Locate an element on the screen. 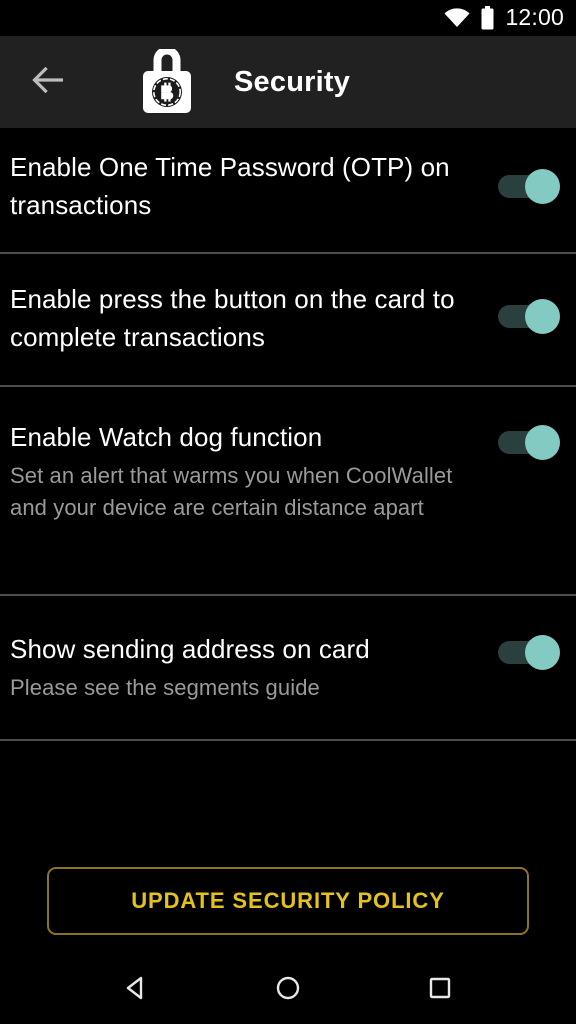 The image size is (576, 1024). nav-recents-icon is located at coordinates (440, 990).